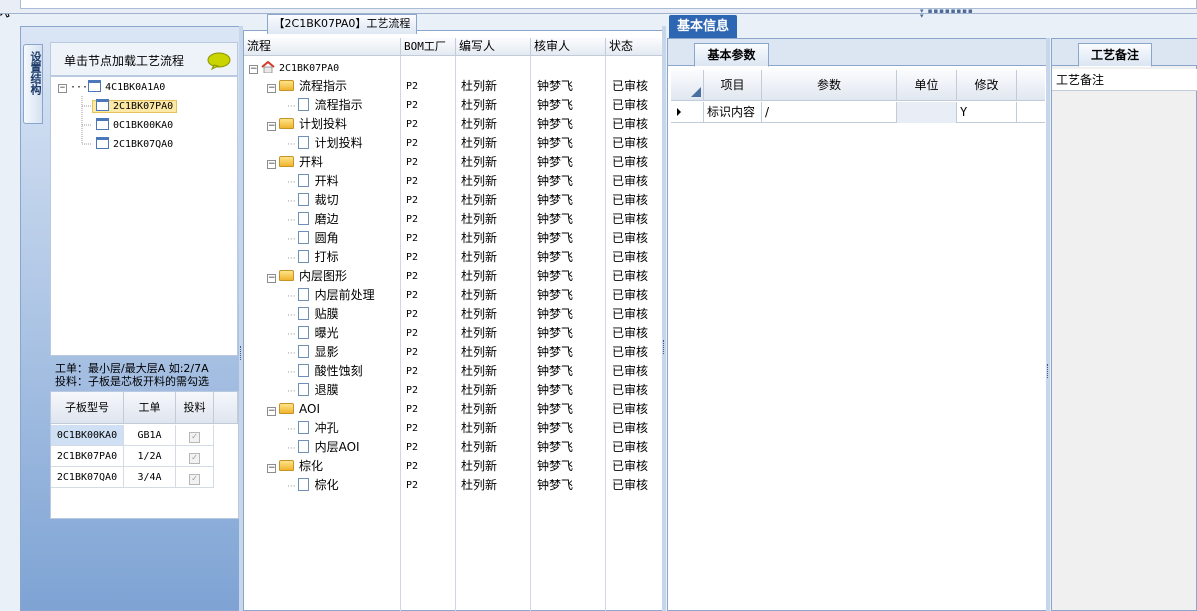  Describe the element at coordinates (87, 456) in the screenshot. I see `table-cell-model: 2C1BK07PA0` at that location.